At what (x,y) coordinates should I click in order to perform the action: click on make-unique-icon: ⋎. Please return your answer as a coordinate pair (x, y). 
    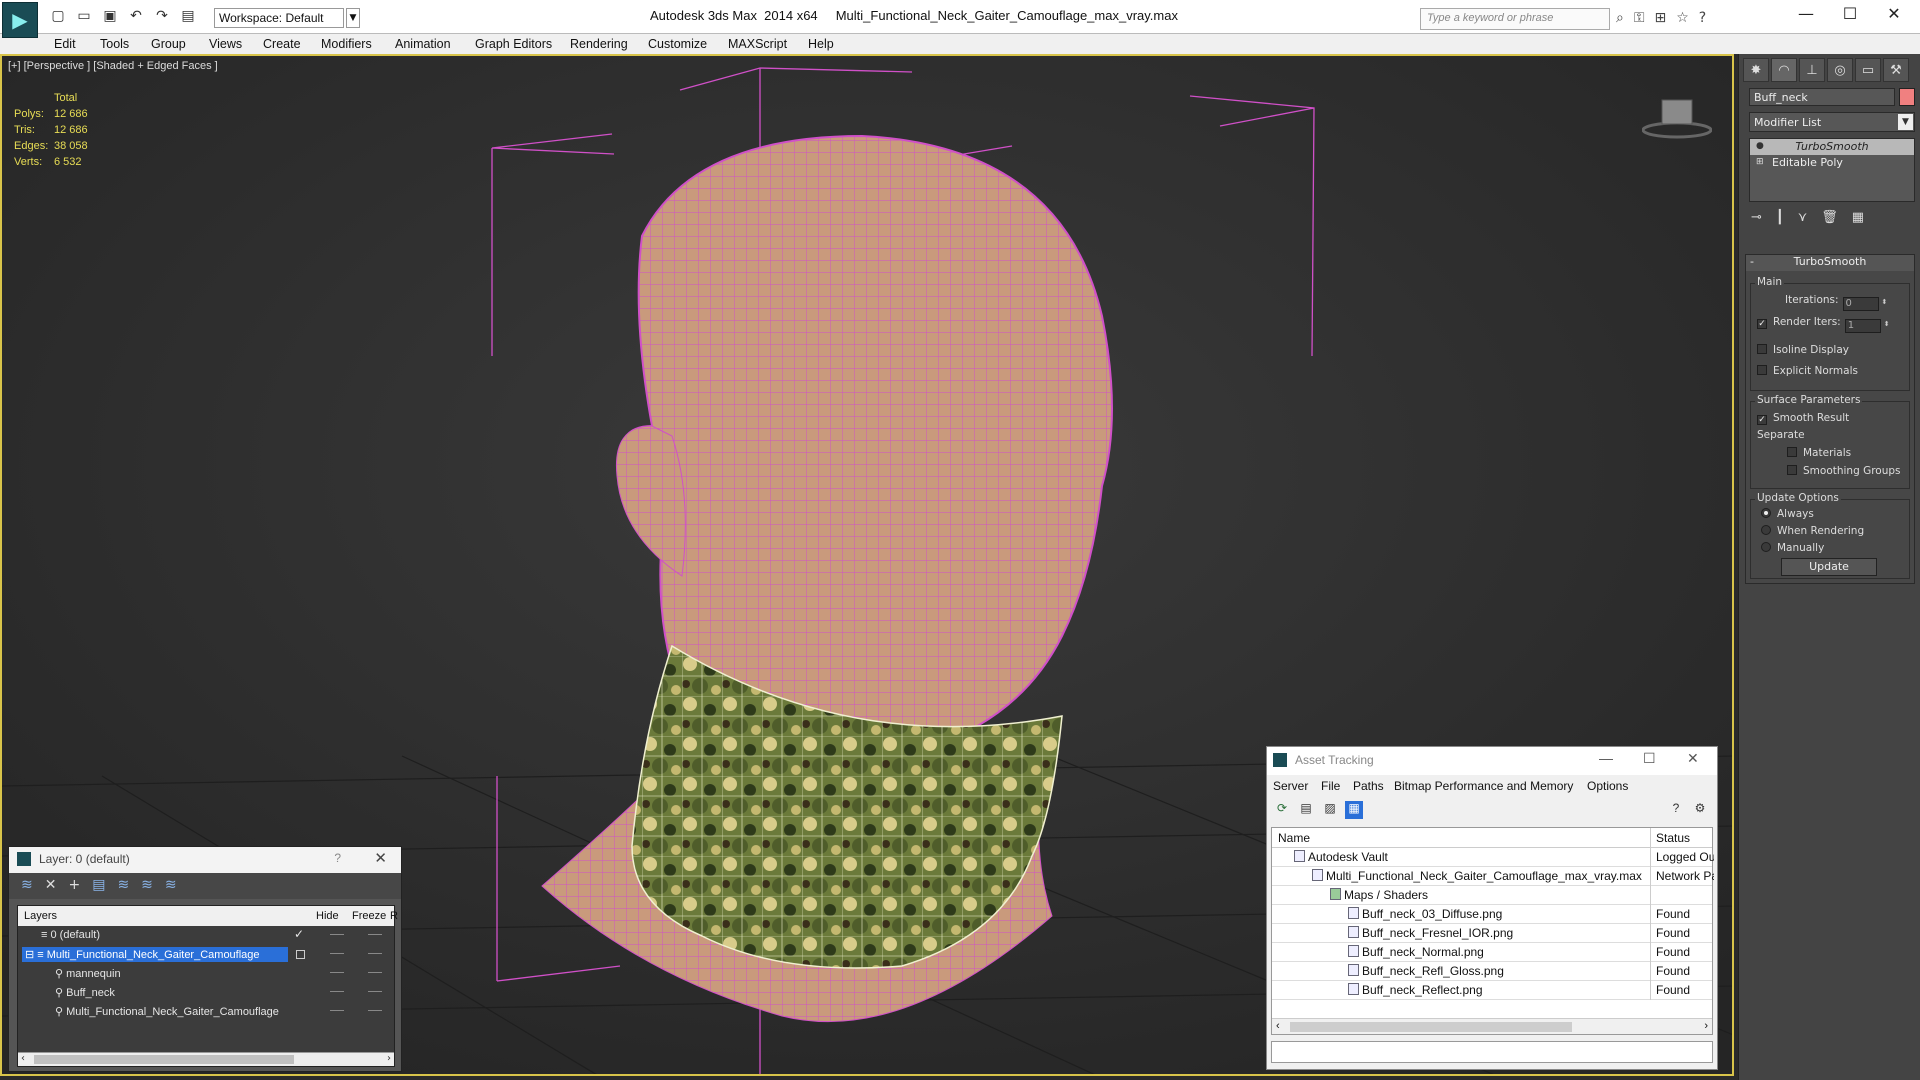
    Looking at the image, I should click on (1803, 217).